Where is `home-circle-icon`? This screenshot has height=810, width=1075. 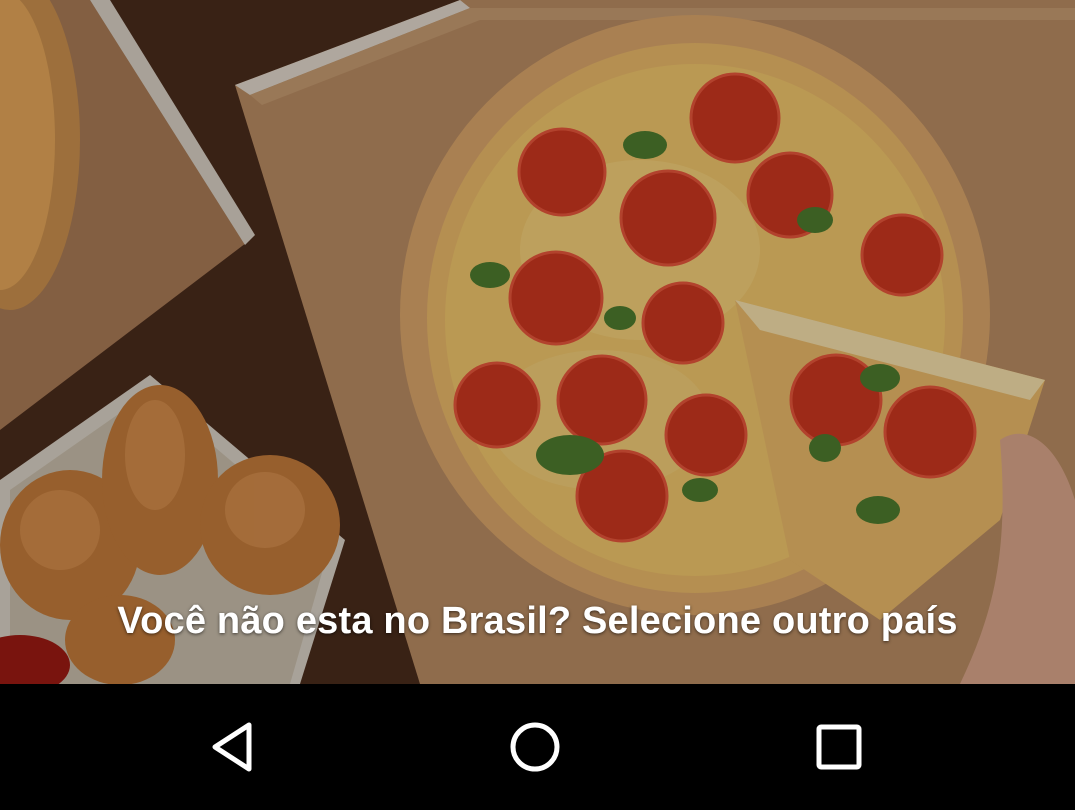
home-circle-icon is located at coordinates (535, 747).